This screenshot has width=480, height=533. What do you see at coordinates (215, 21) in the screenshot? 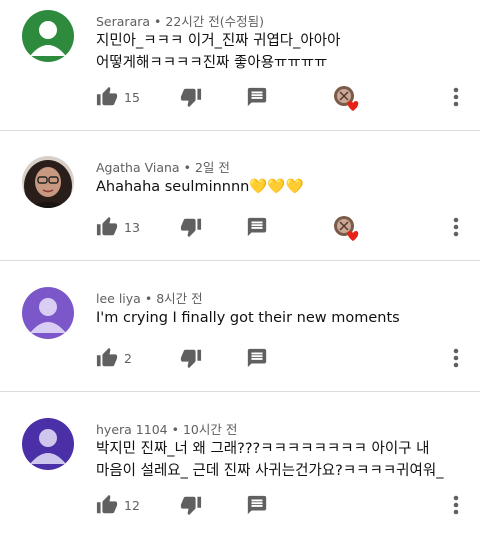
I see `timestamp: 22시간 전(수정됨)` at bounding box center [215, 21].